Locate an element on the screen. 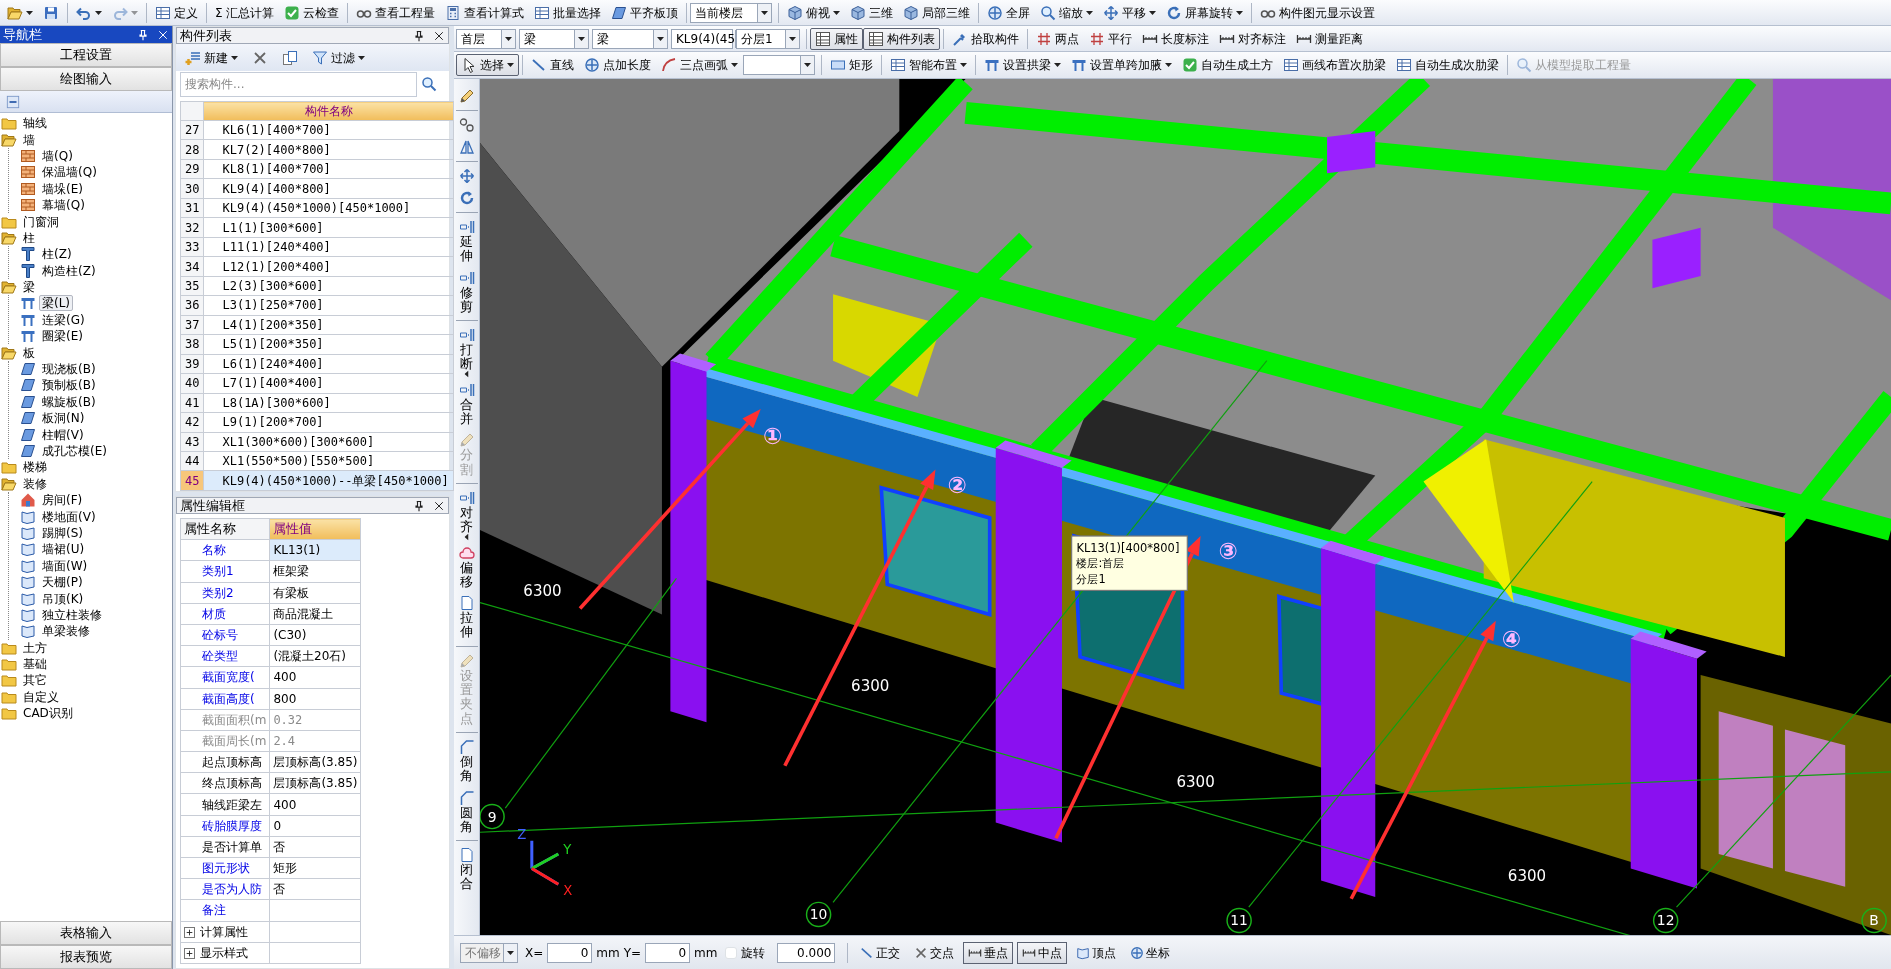 This screenshot has width=1891, height=969. toolbar-button: 三点画弧 is located at coordinates (699, 65).